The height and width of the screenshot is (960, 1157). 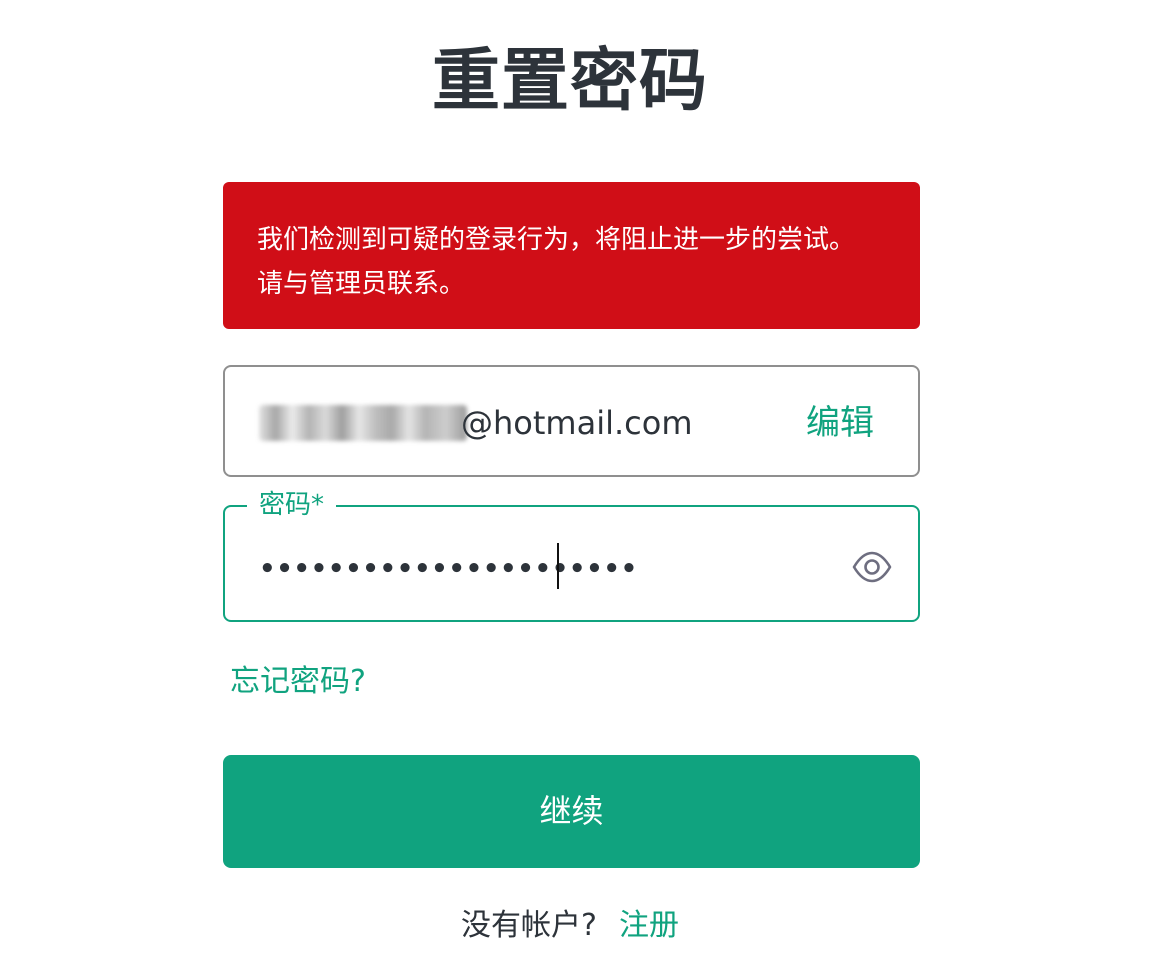 What do you see at coordinates (363, 423) in the screenshot?
I see `email-redacted-part` at bounding box center [363, 423].